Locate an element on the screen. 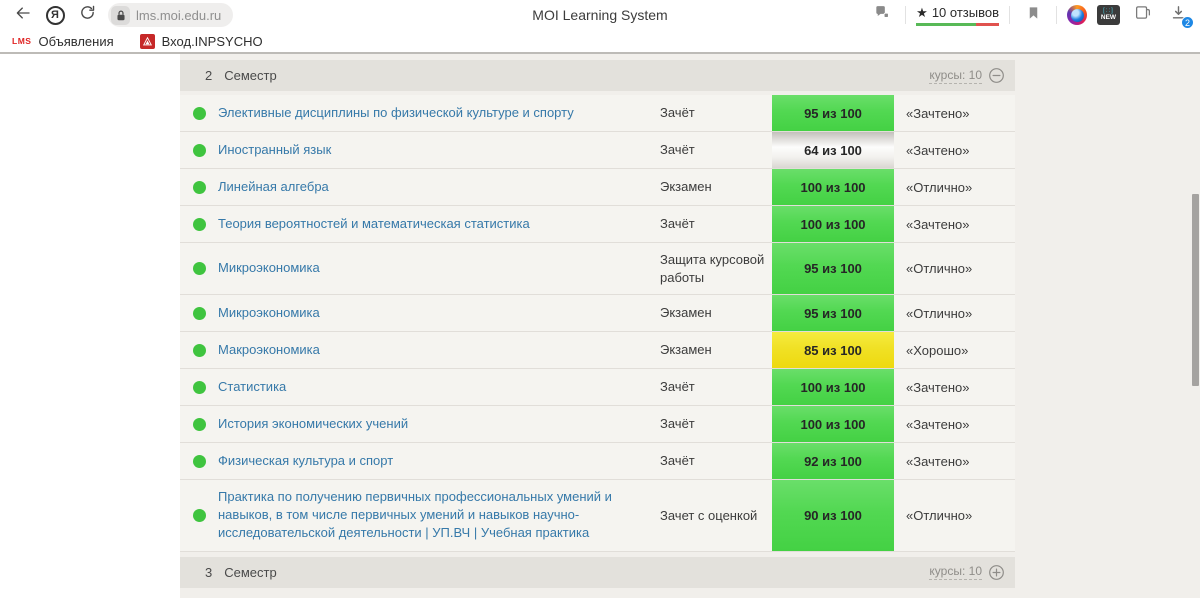 This screenshot has height=600, width=1200. semester-header-2: 2 Семестр курсы: 10 is located at coordinates (597, 75).